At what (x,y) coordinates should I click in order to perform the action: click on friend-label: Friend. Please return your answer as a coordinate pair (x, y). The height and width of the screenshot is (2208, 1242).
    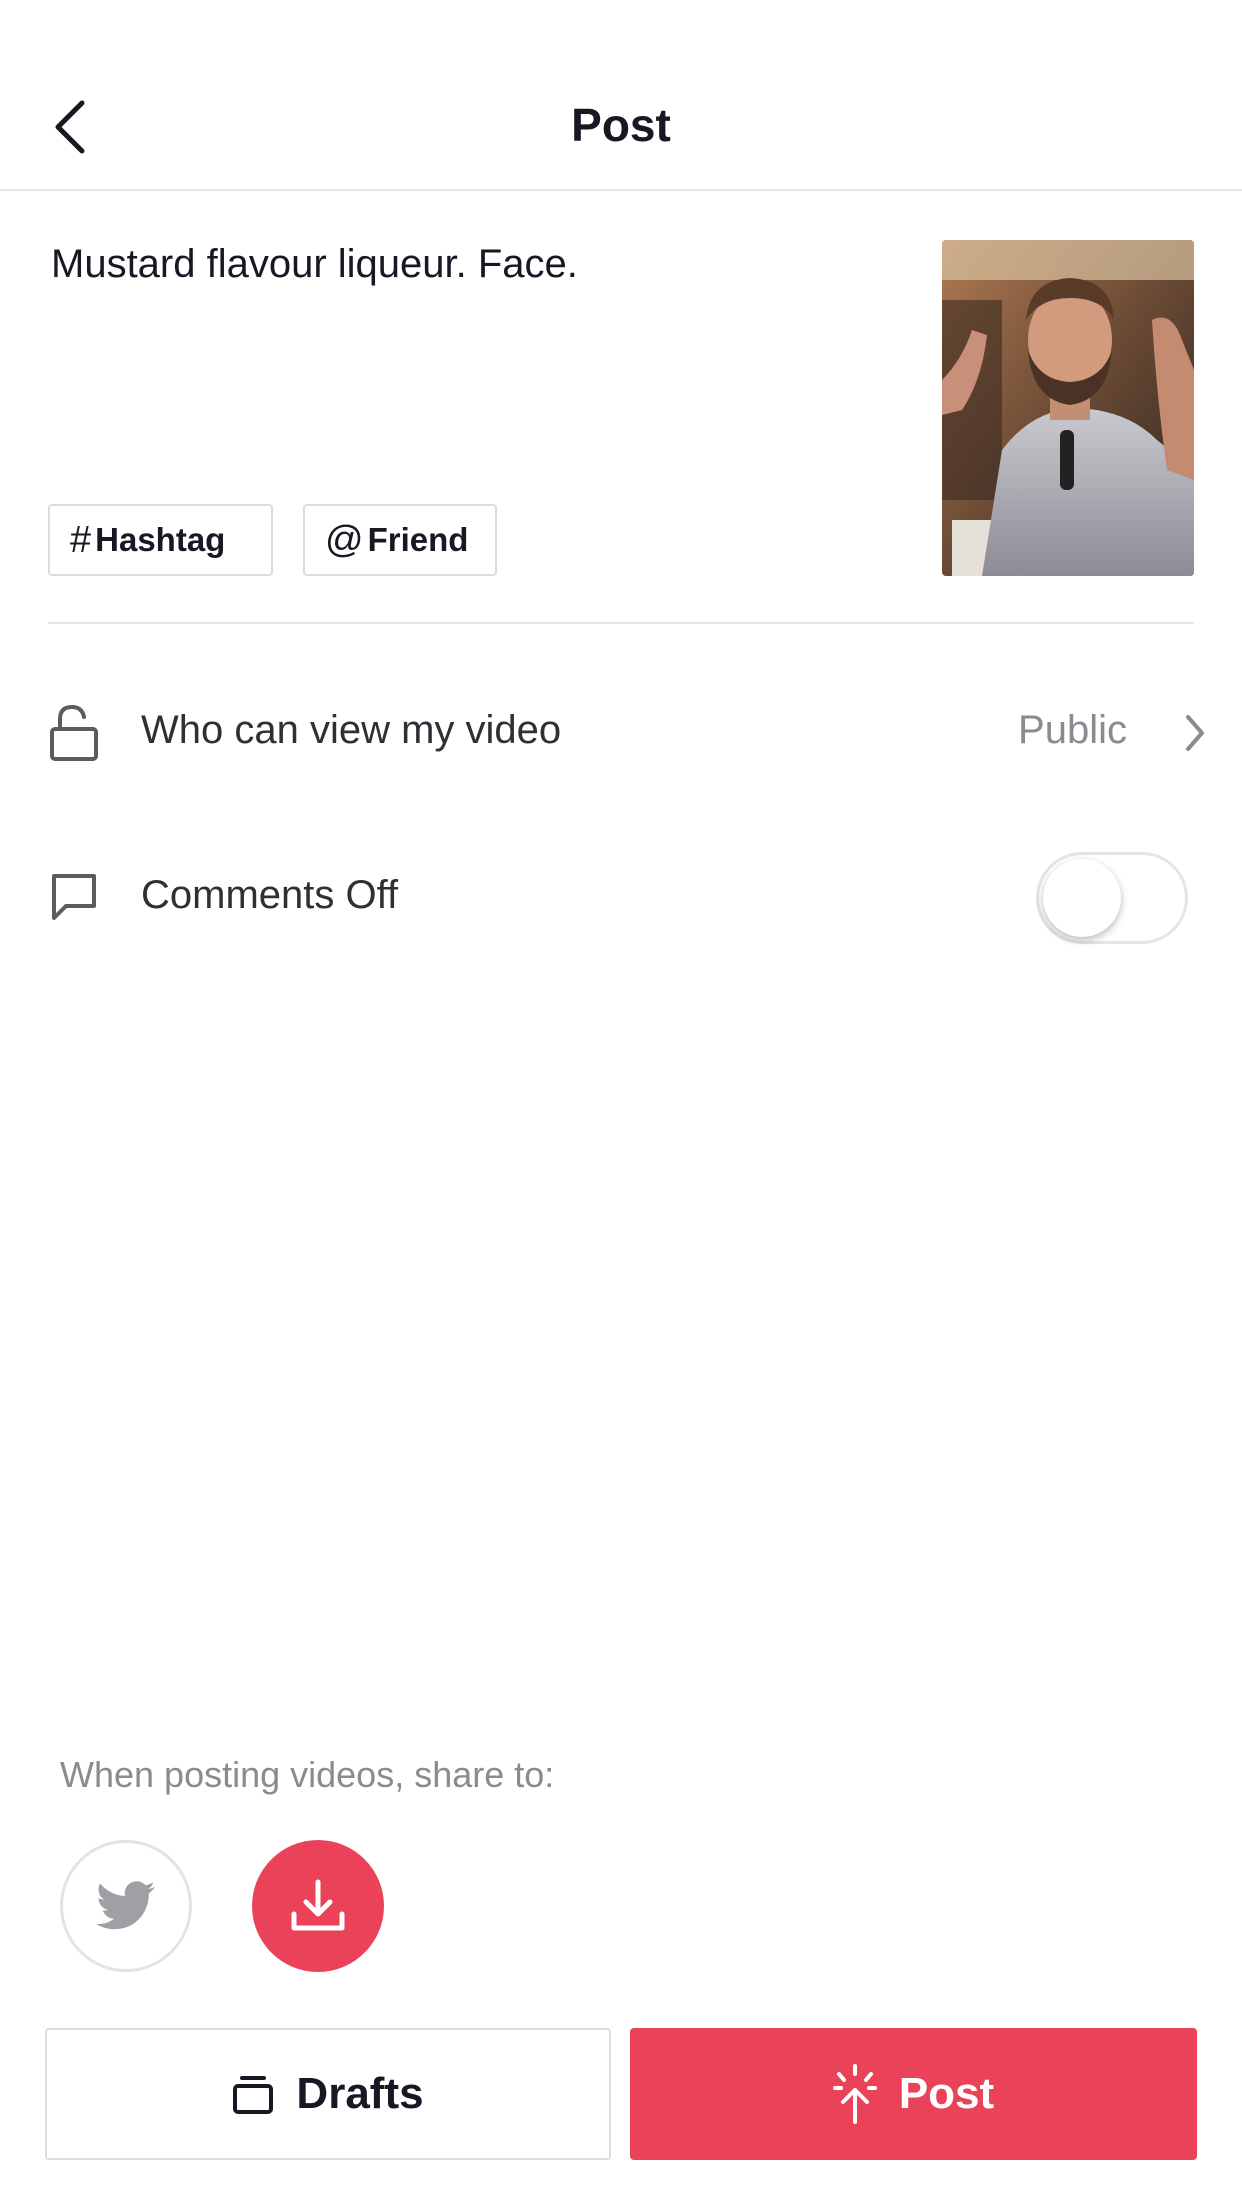
    Looking at the image, I should click on (418, 539).